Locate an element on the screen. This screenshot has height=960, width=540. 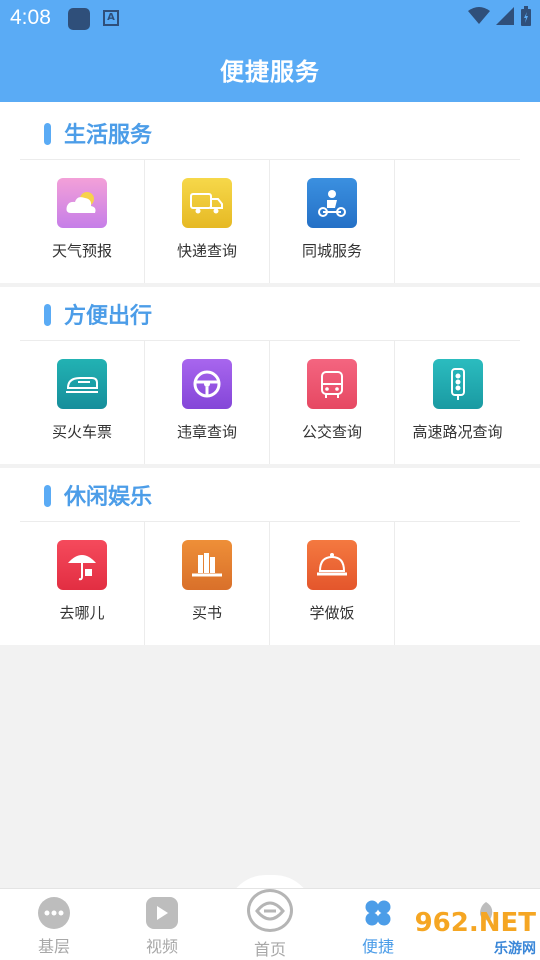
wifi-icon is located at coordinates (479, 15).